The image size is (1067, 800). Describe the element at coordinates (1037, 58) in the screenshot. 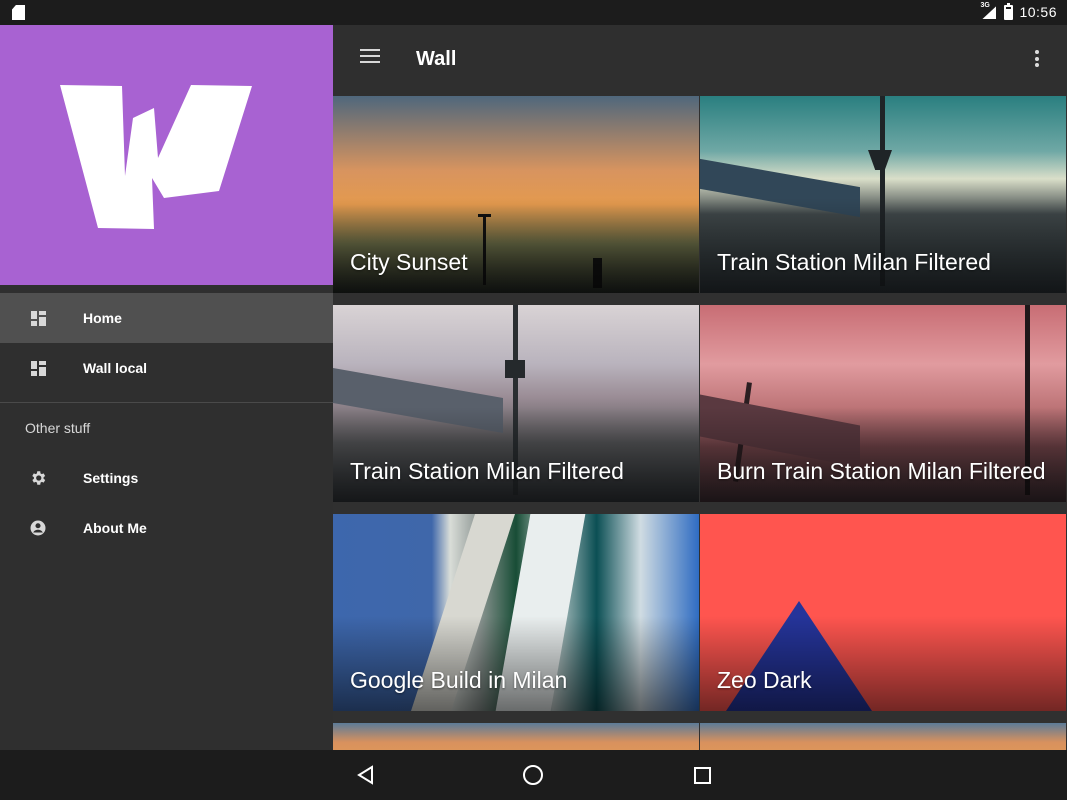

I see `more-vert-icon` at that location.